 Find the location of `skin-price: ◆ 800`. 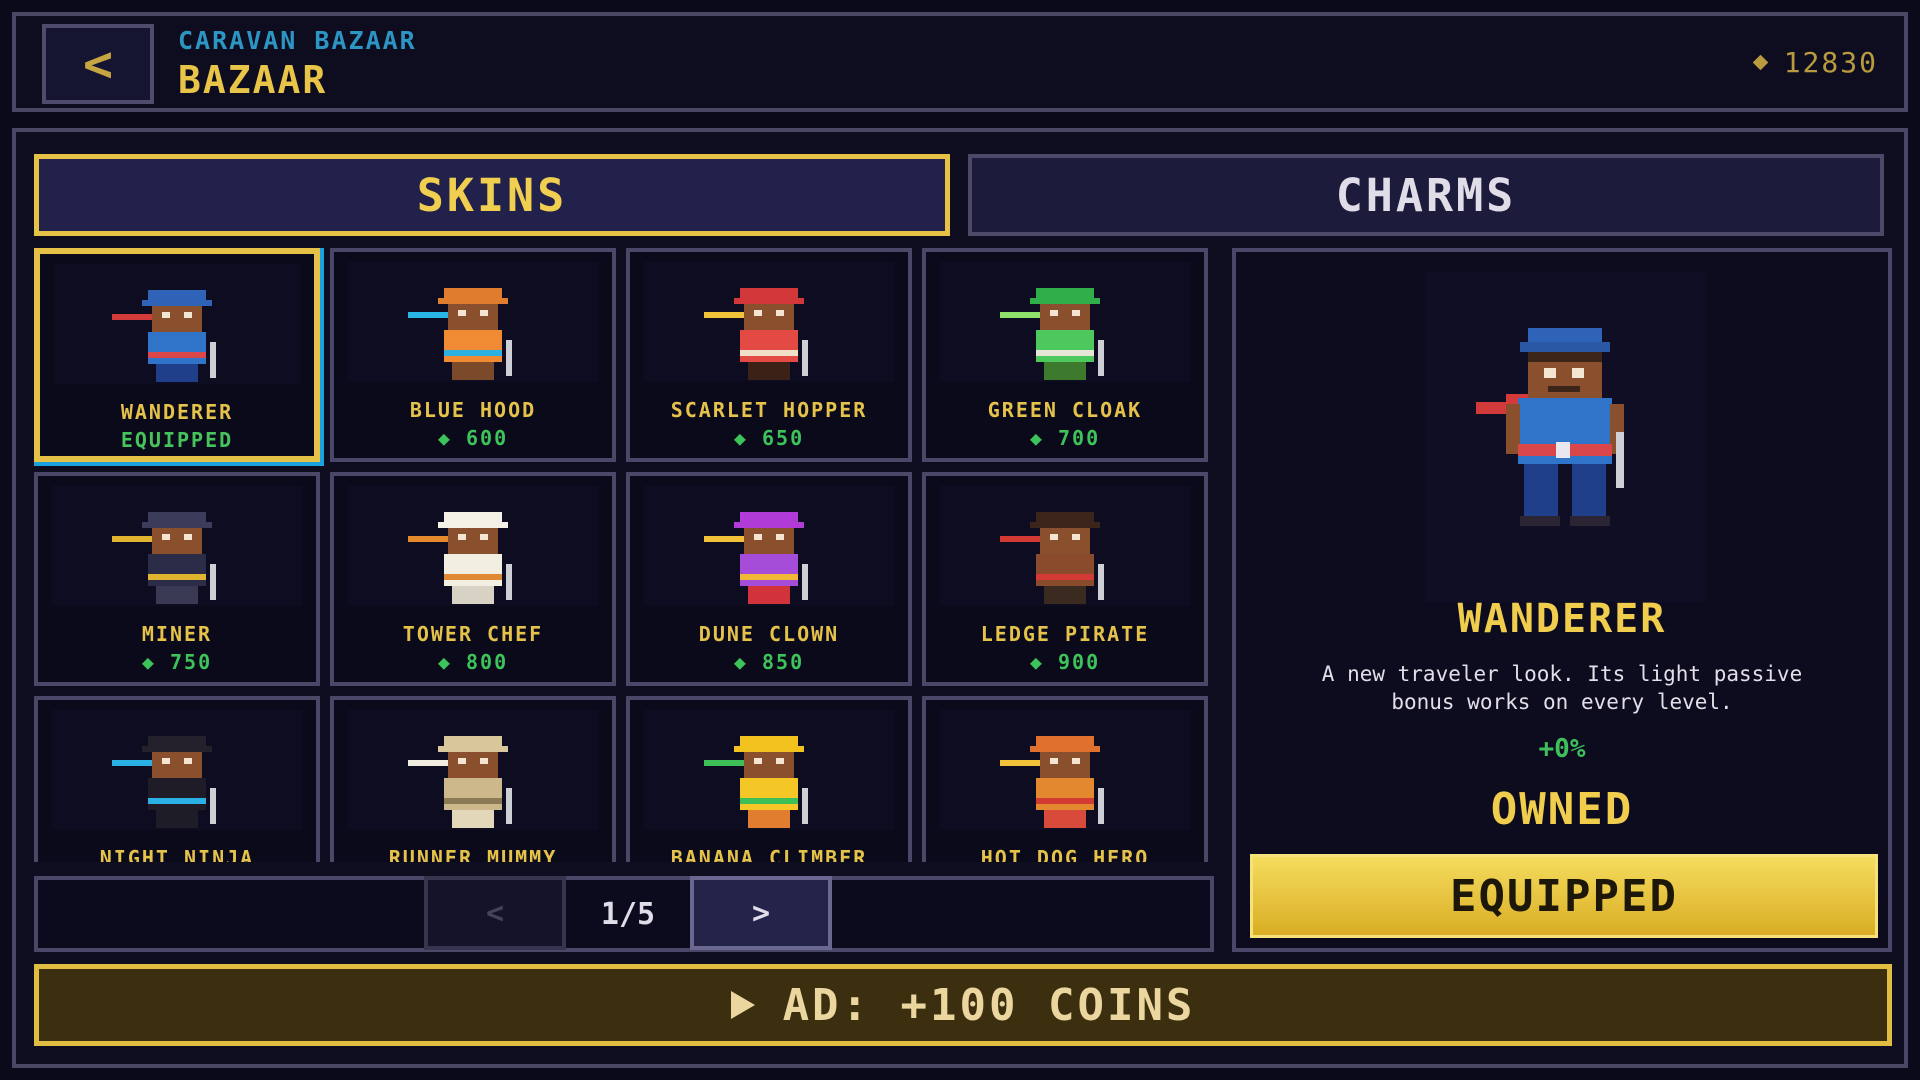

skin-price: ◆ 800 is located at coordinates (473, 662).